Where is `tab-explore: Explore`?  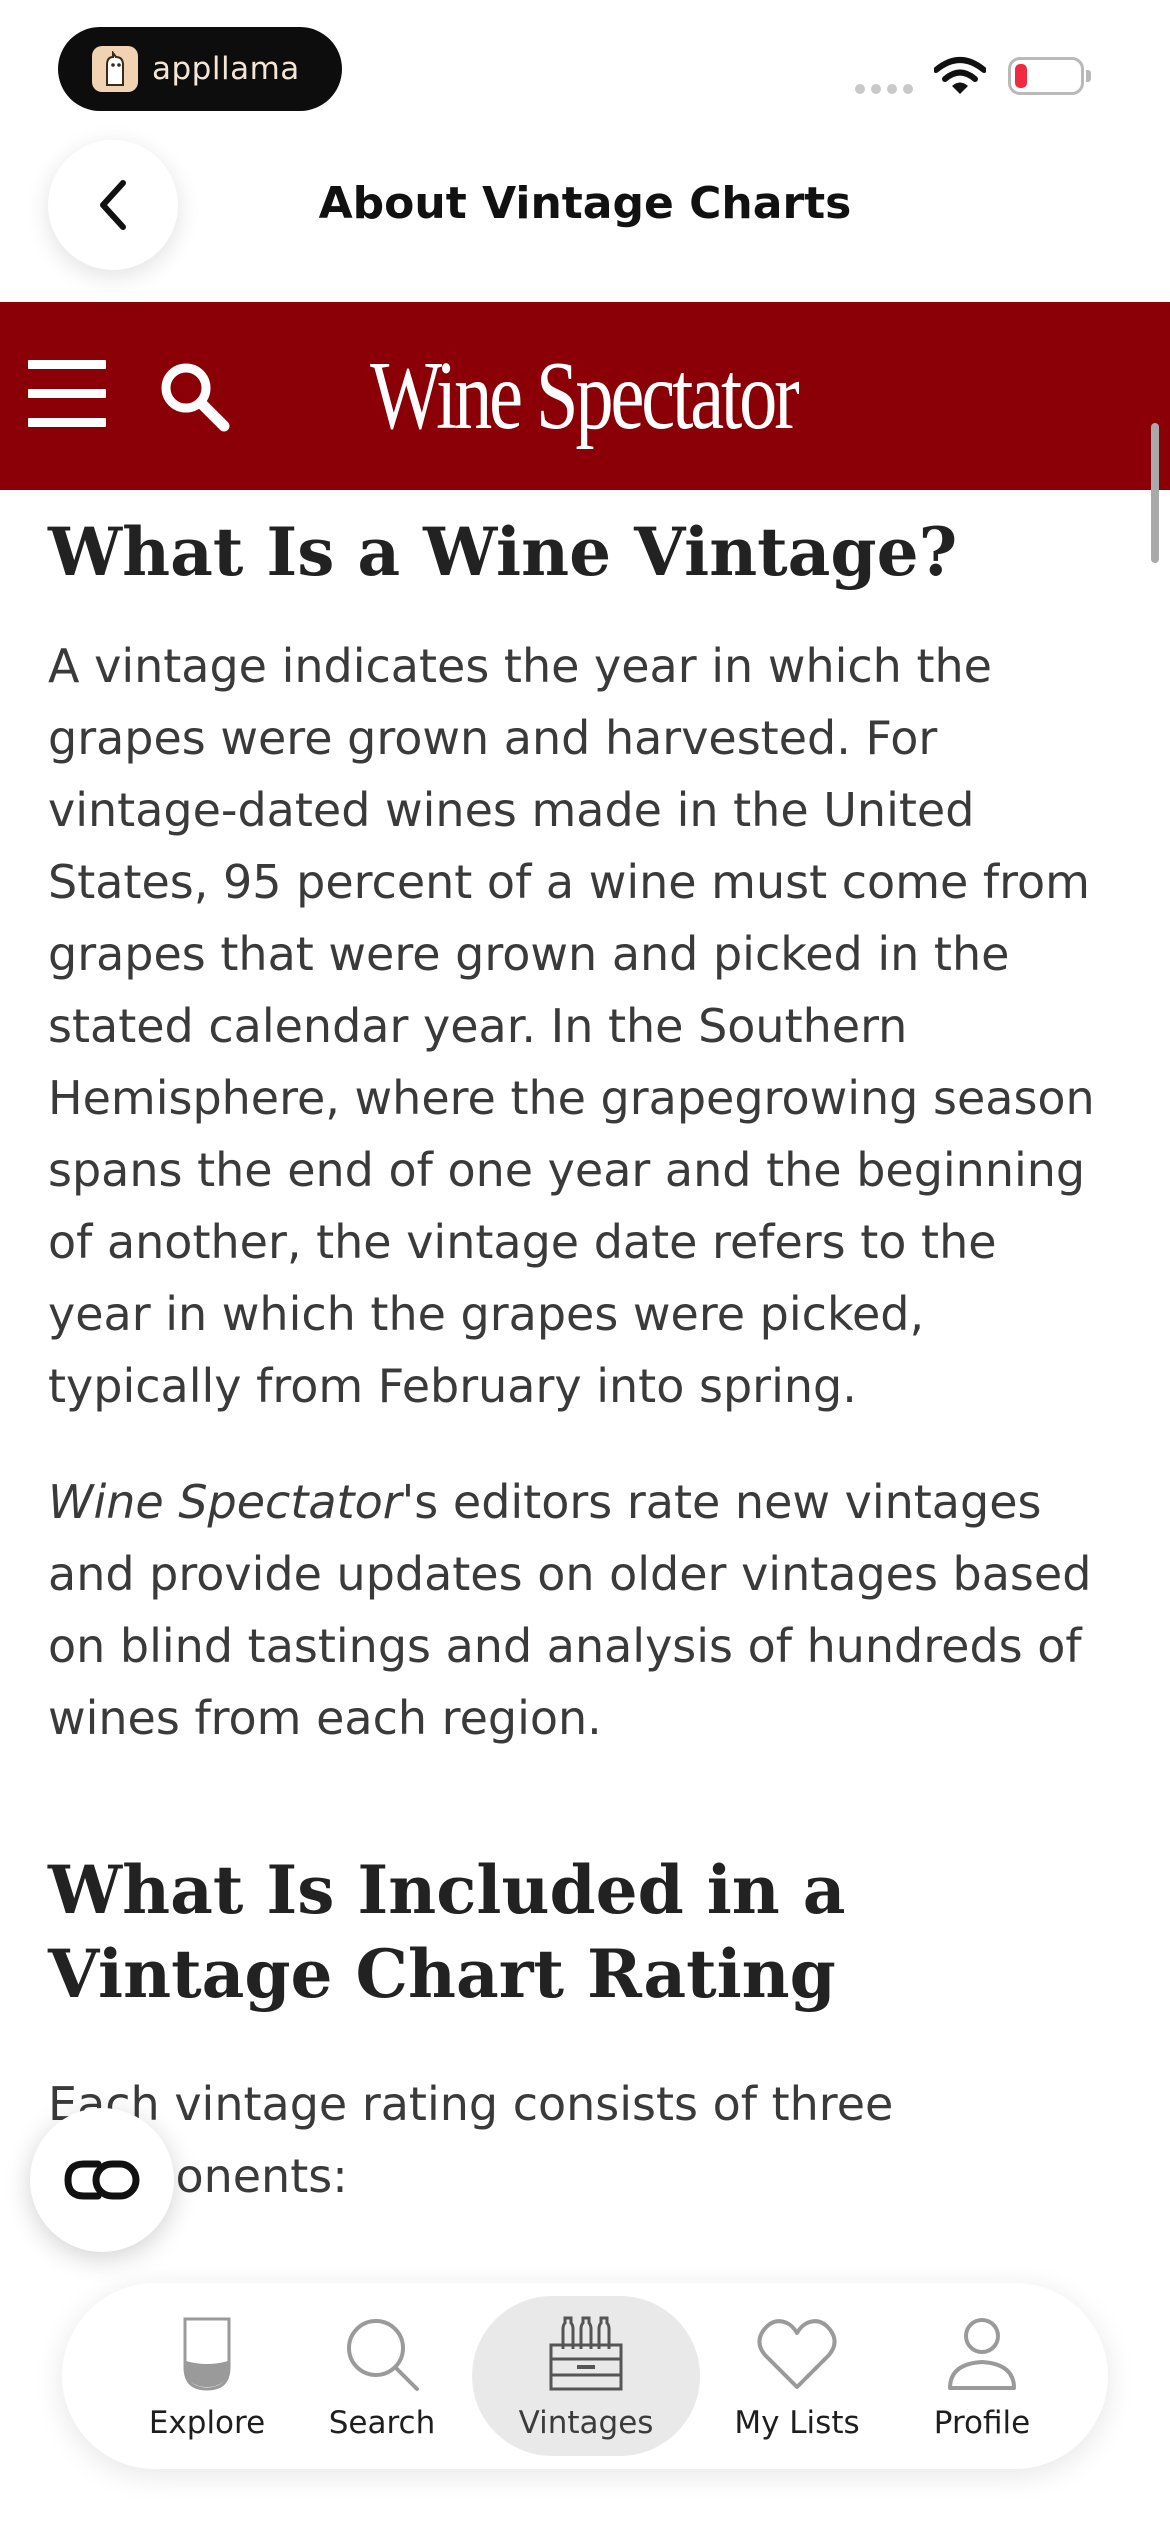
tab-explore: Explore is located at coordinates (207, 2376).